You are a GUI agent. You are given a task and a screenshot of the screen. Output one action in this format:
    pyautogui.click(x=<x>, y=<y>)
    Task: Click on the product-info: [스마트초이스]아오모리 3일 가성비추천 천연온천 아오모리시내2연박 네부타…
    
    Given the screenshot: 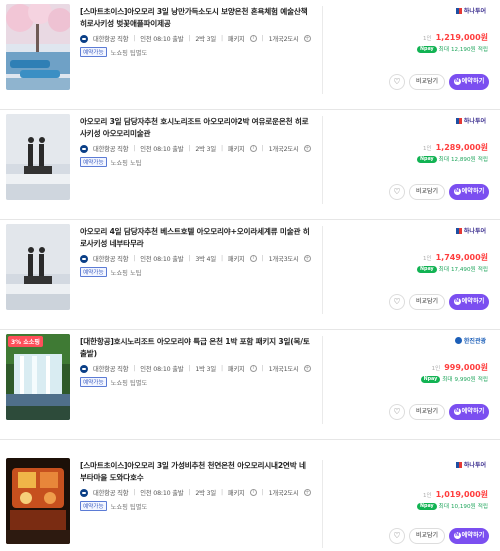 What is the action you would take?
    pyautogui.click(x=196, y=485)
    